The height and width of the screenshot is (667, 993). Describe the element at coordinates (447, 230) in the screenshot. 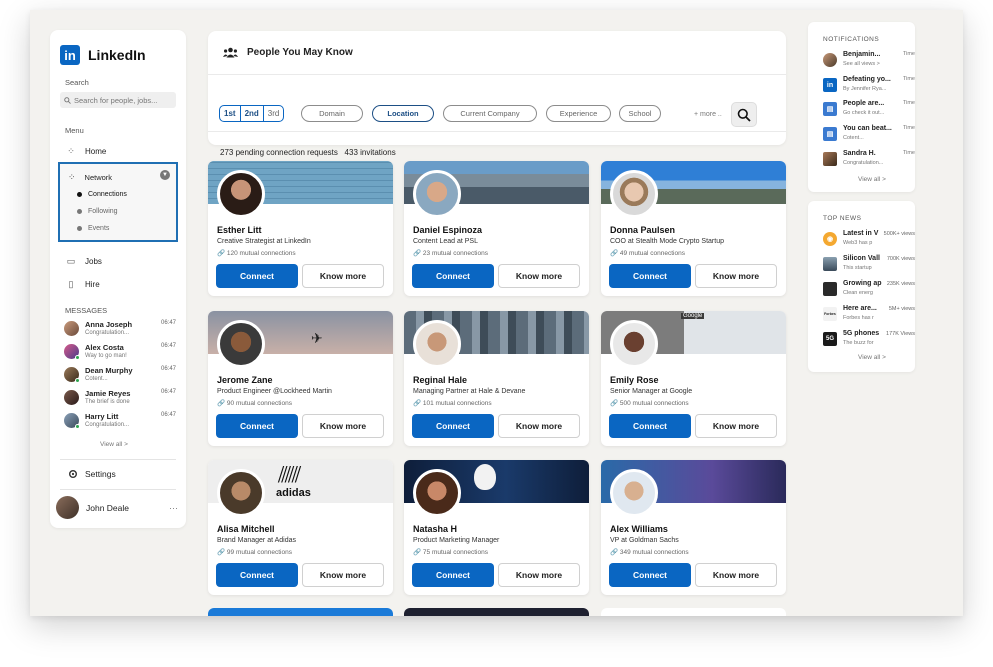

I see `card-name: Daniel Espinoza` at that location.